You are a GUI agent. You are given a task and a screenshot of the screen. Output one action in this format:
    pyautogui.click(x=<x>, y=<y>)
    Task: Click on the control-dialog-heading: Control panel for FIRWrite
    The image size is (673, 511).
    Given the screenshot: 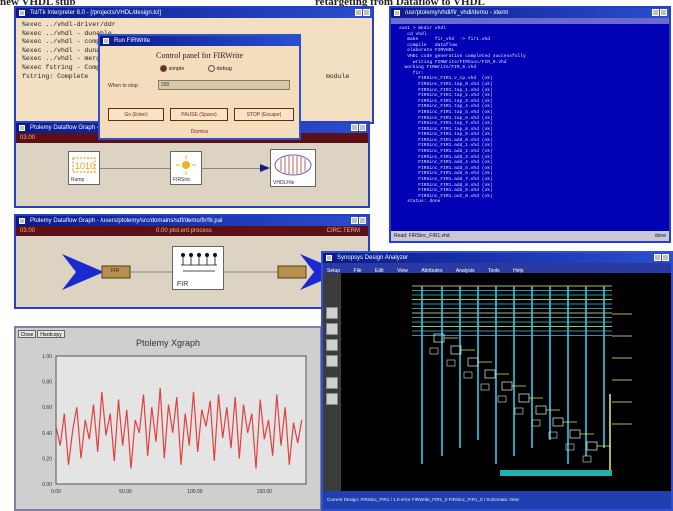 What is the action you would take?
    pyautogui.click(x=199, y=55)
    